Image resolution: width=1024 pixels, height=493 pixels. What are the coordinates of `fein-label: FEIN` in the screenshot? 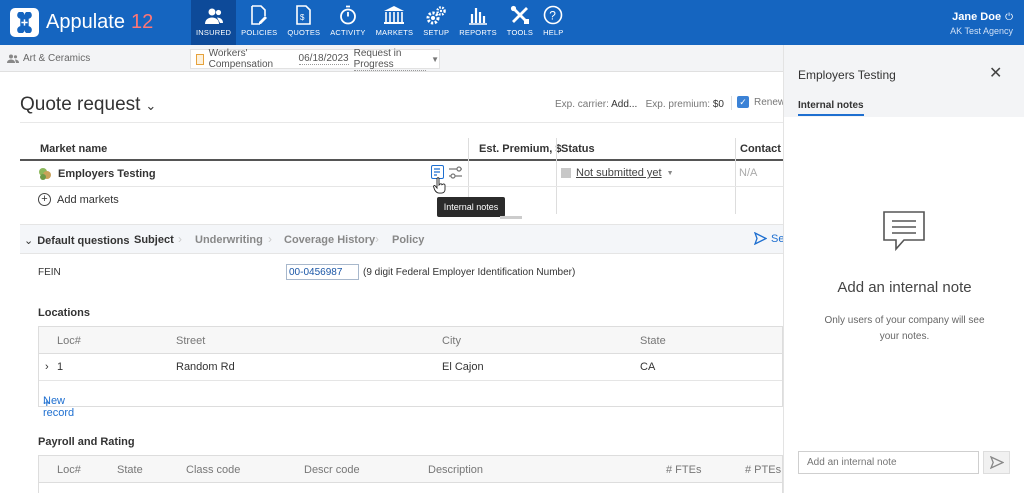 It's located at (49, 272).